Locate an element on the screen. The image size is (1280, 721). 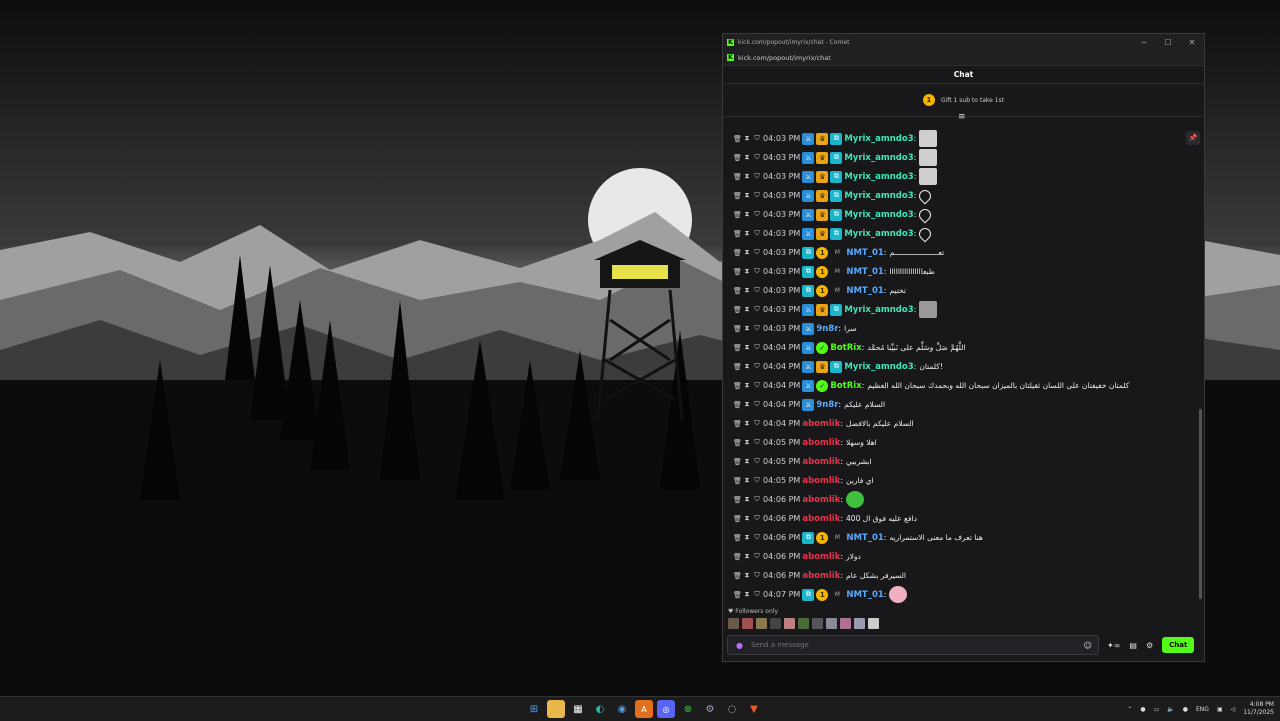
network-icon: ▣ is located at coordinates (1220, 709).